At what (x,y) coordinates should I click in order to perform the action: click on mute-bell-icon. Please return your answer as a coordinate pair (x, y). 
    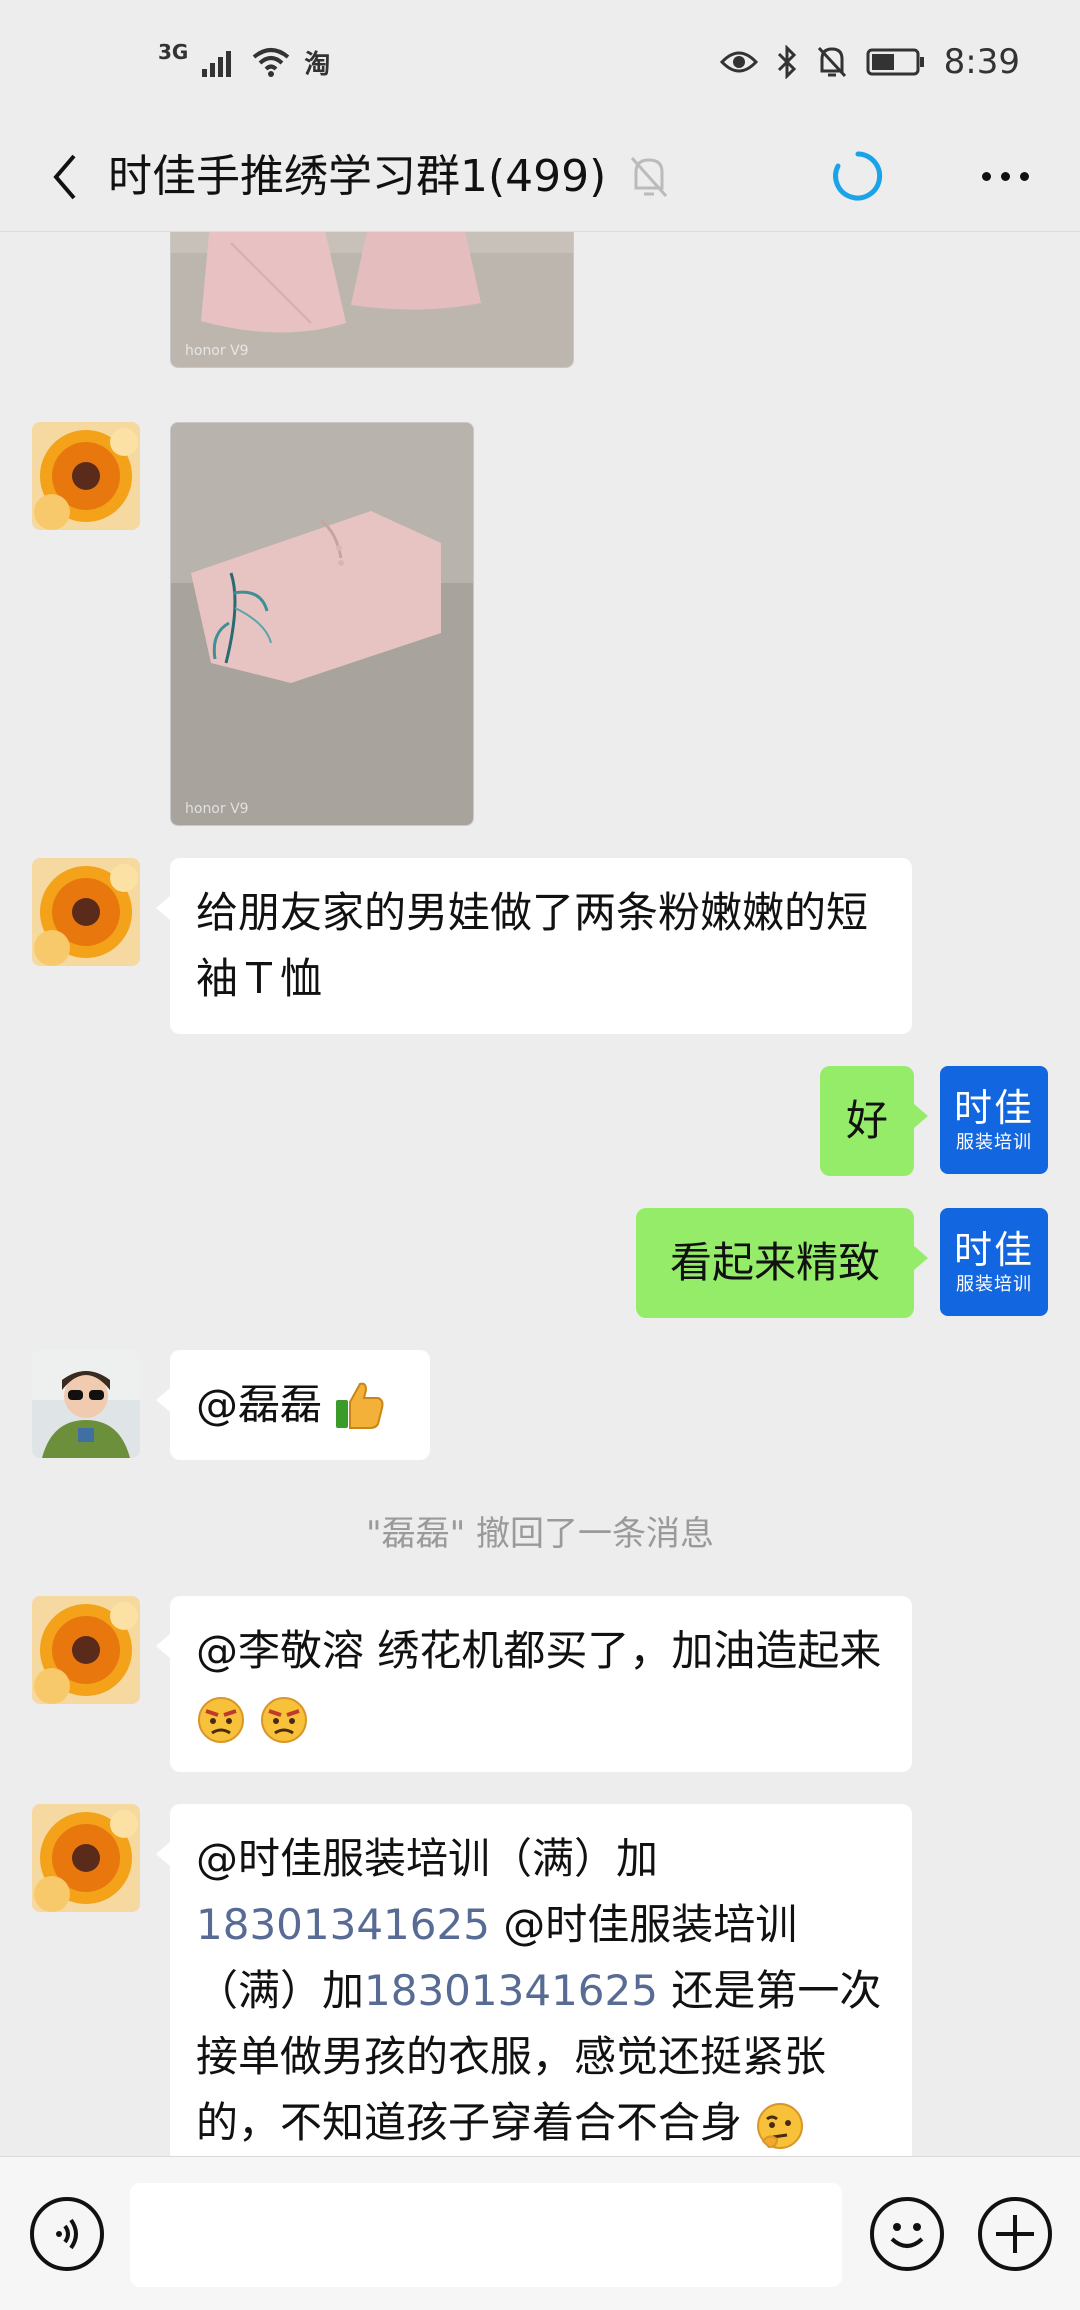
    Looking at the image, I should click on (649, 177).